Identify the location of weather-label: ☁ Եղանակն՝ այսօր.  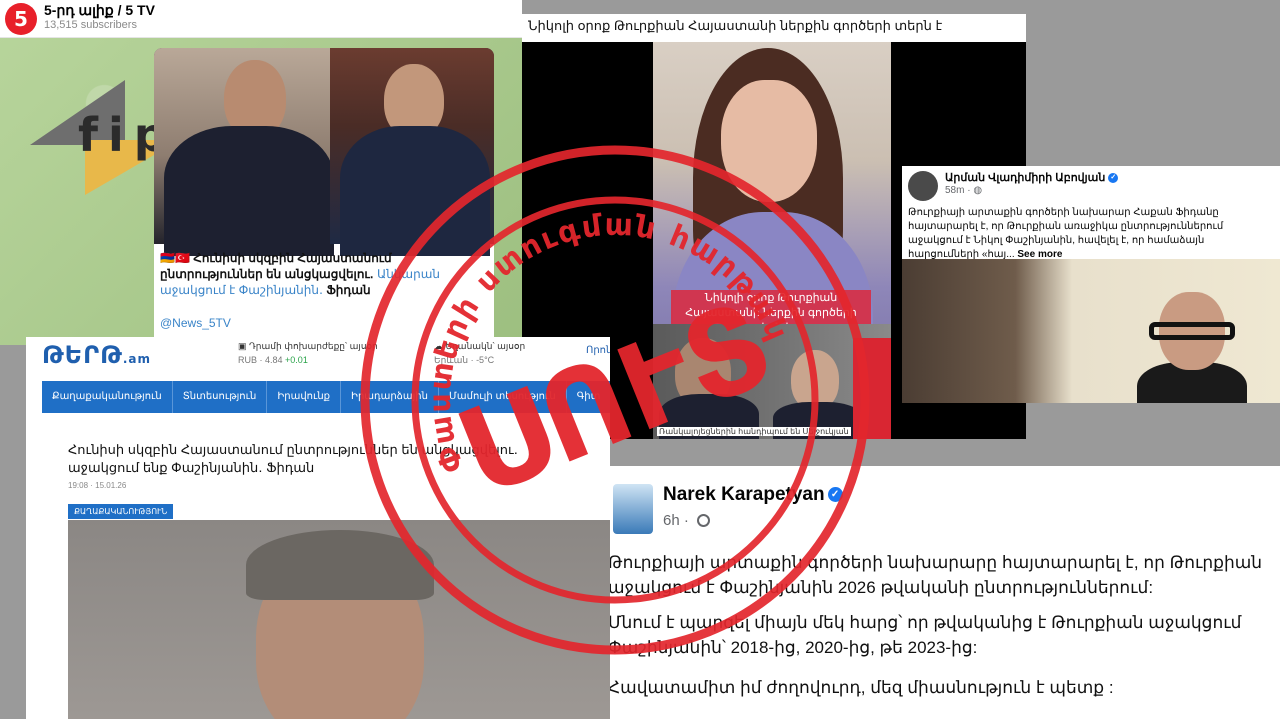
(480, 346).